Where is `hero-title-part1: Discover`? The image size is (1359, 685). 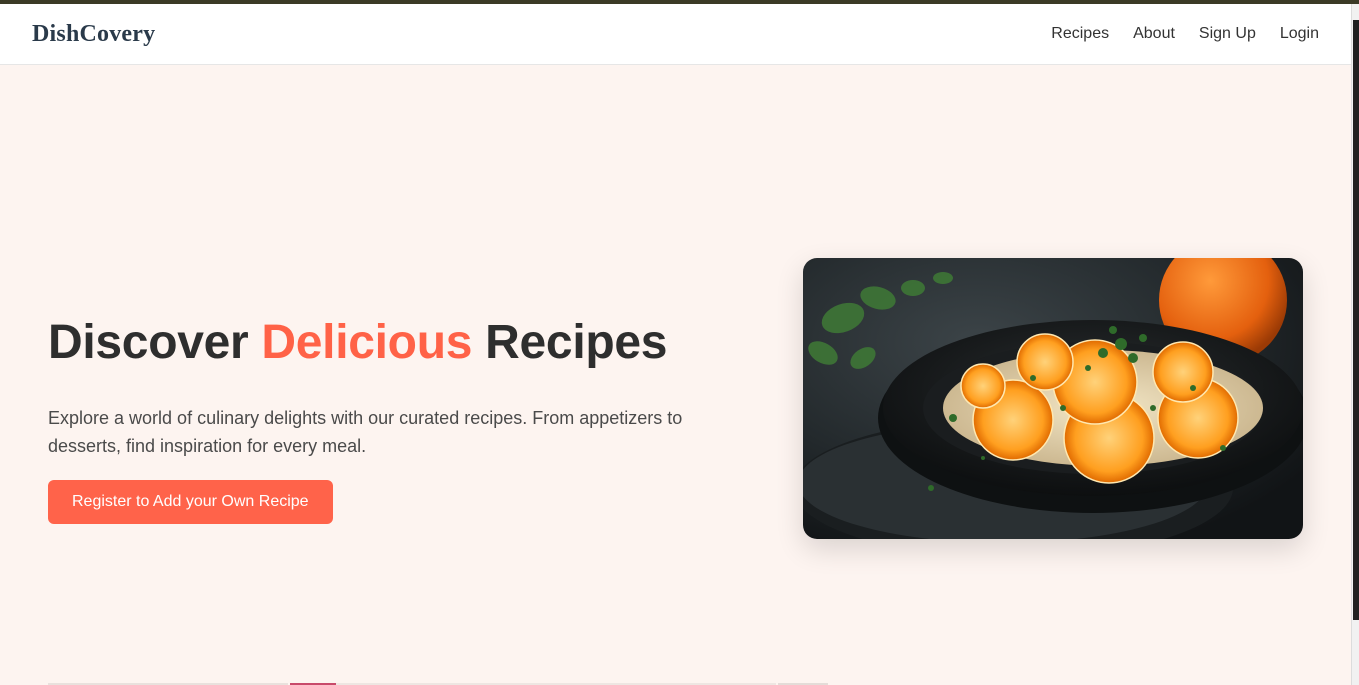 hero-title-part1: Discover is located at coordinates (155, 342).